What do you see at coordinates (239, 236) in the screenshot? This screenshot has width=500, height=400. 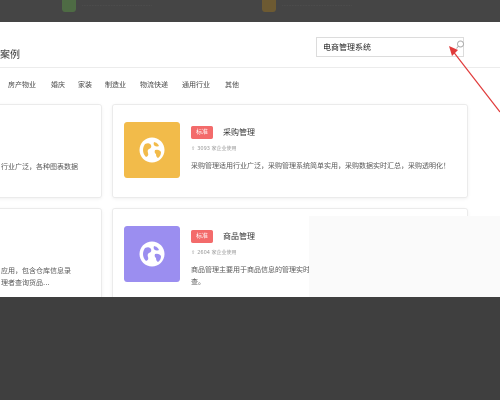 I see `card-title: 商品管理` at bounding box center [239, 236].